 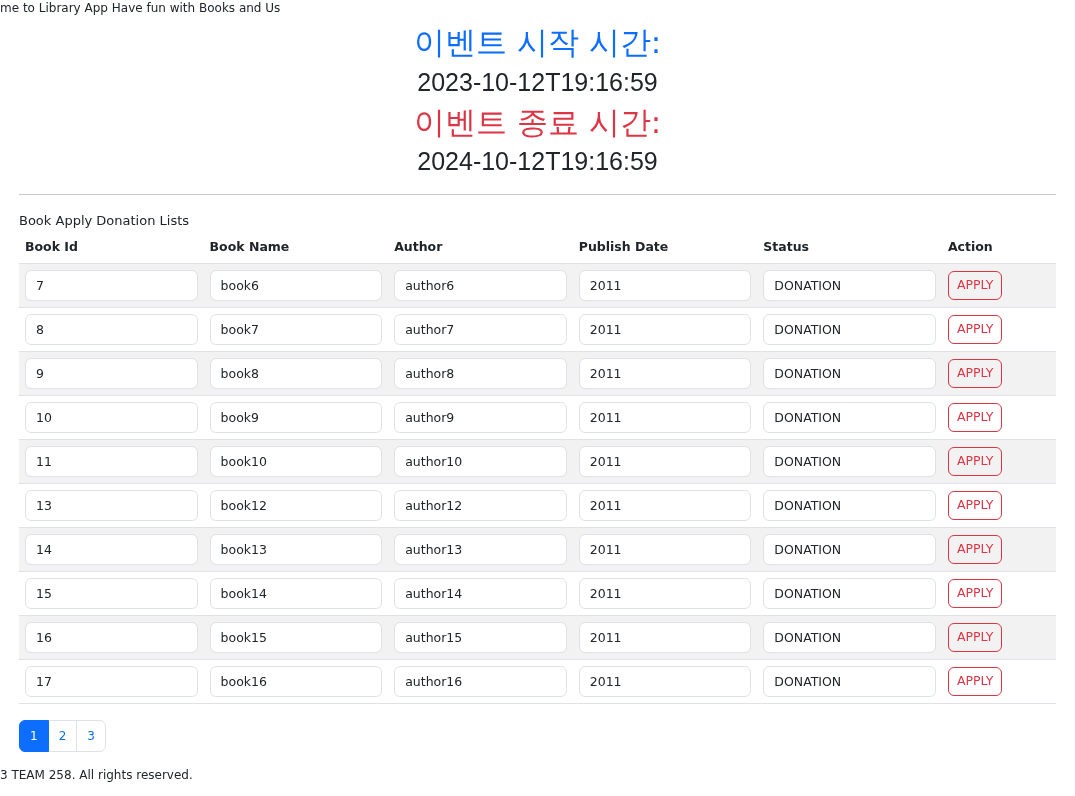 I want to click on author-field: author7, so click(x=480, y=330).